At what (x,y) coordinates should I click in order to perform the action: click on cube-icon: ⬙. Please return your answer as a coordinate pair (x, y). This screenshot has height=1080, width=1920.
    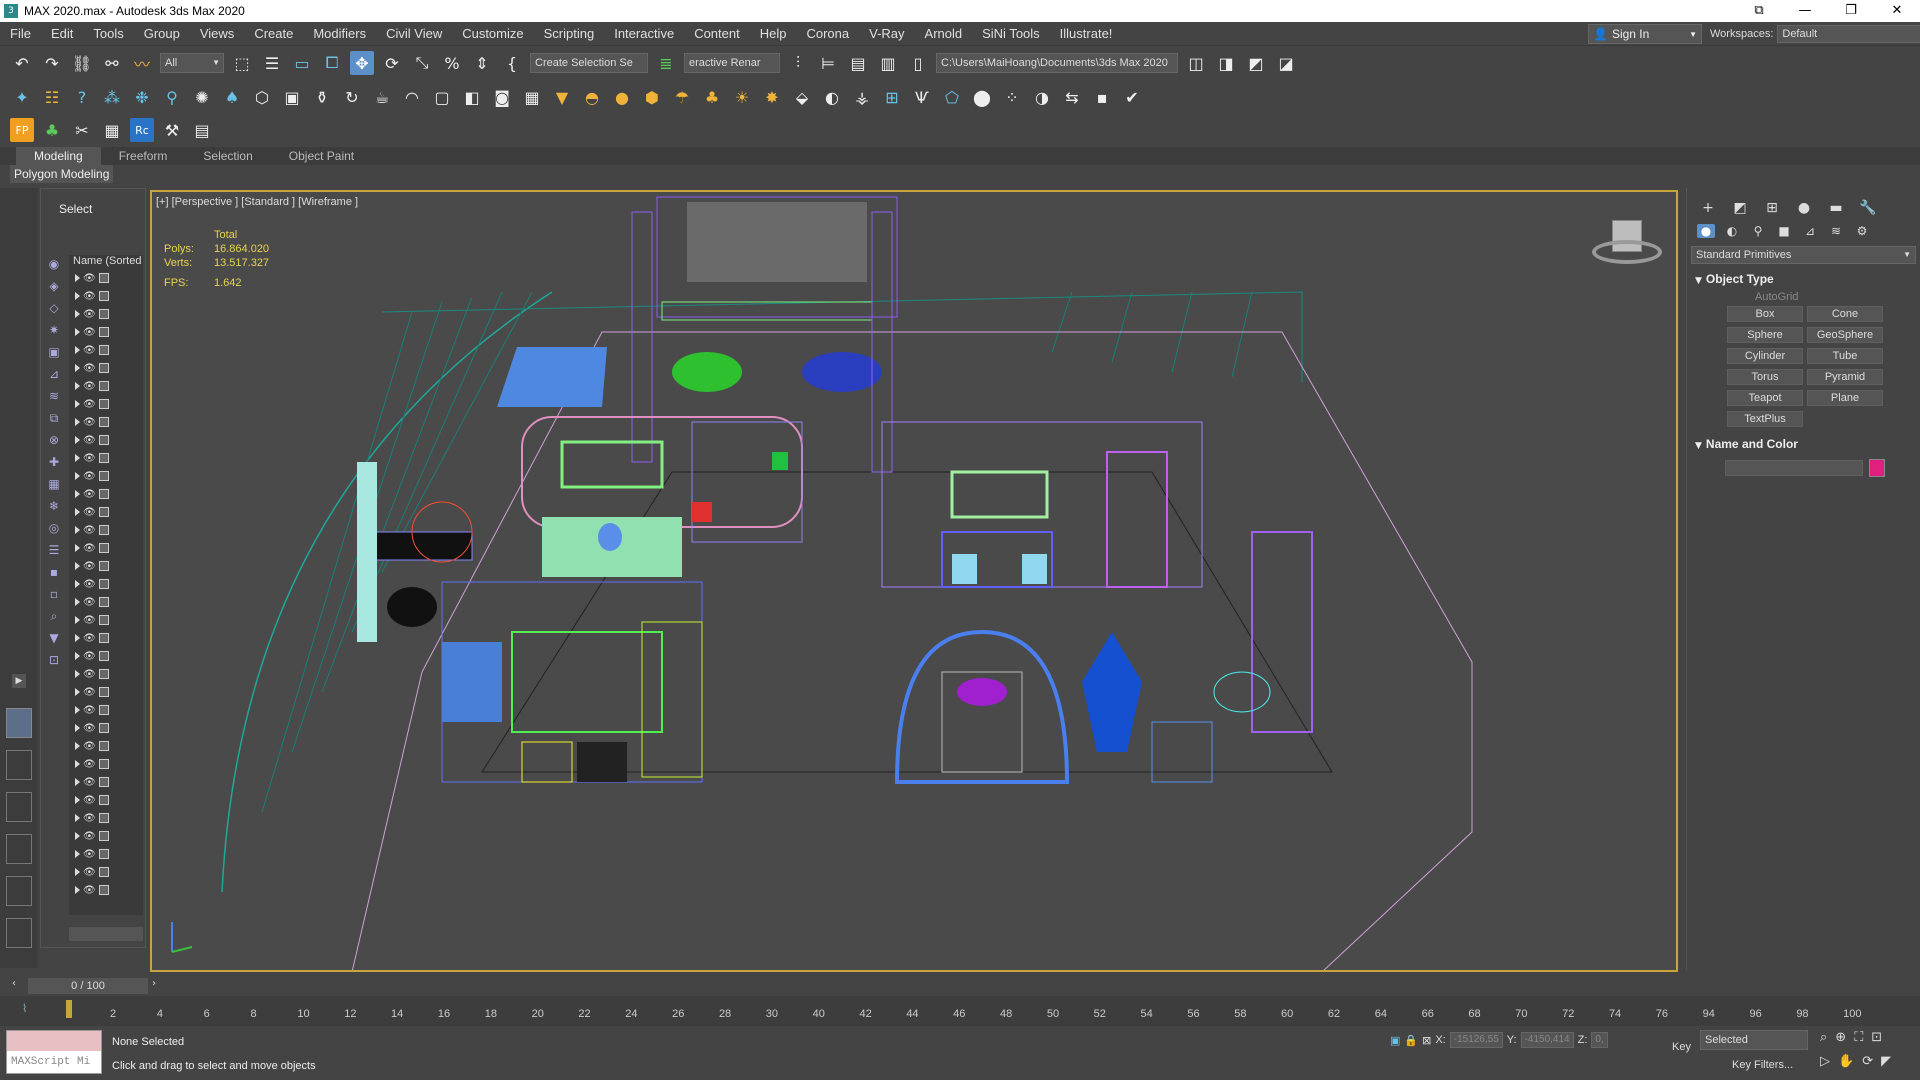
    Looking at the image, I should click on (802, 97).